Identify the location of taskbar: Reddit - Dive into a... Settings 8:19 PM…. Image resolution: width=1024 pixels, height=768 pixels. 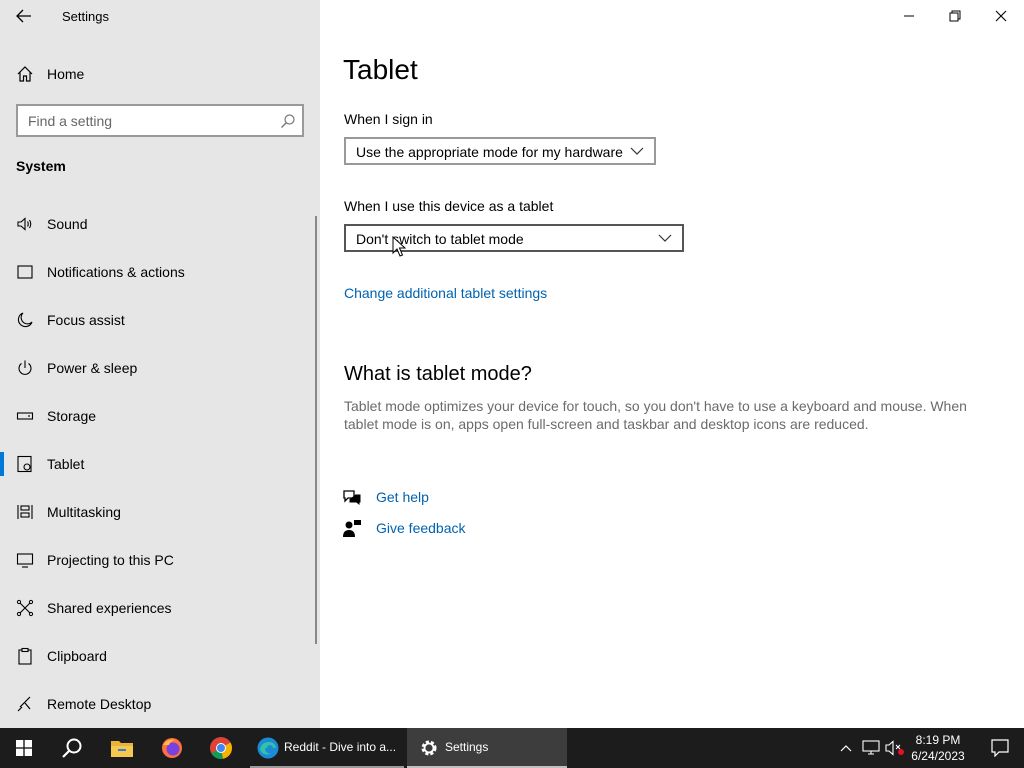
(512, 748).